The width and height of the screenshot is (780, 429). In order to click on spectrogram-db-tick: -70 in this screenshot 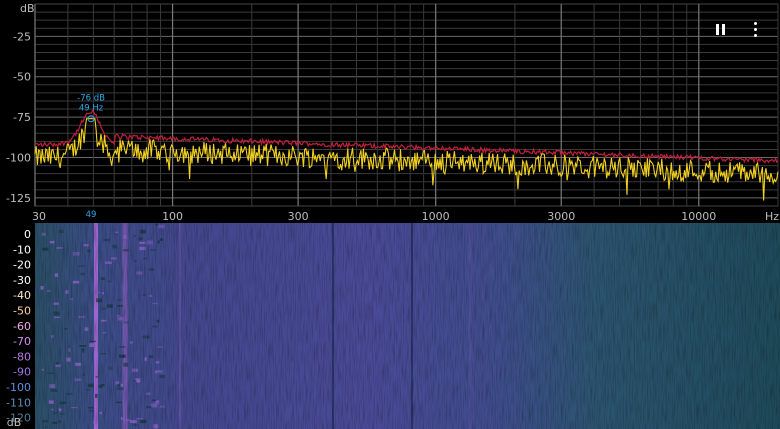, I will do `click(22, 341)`.